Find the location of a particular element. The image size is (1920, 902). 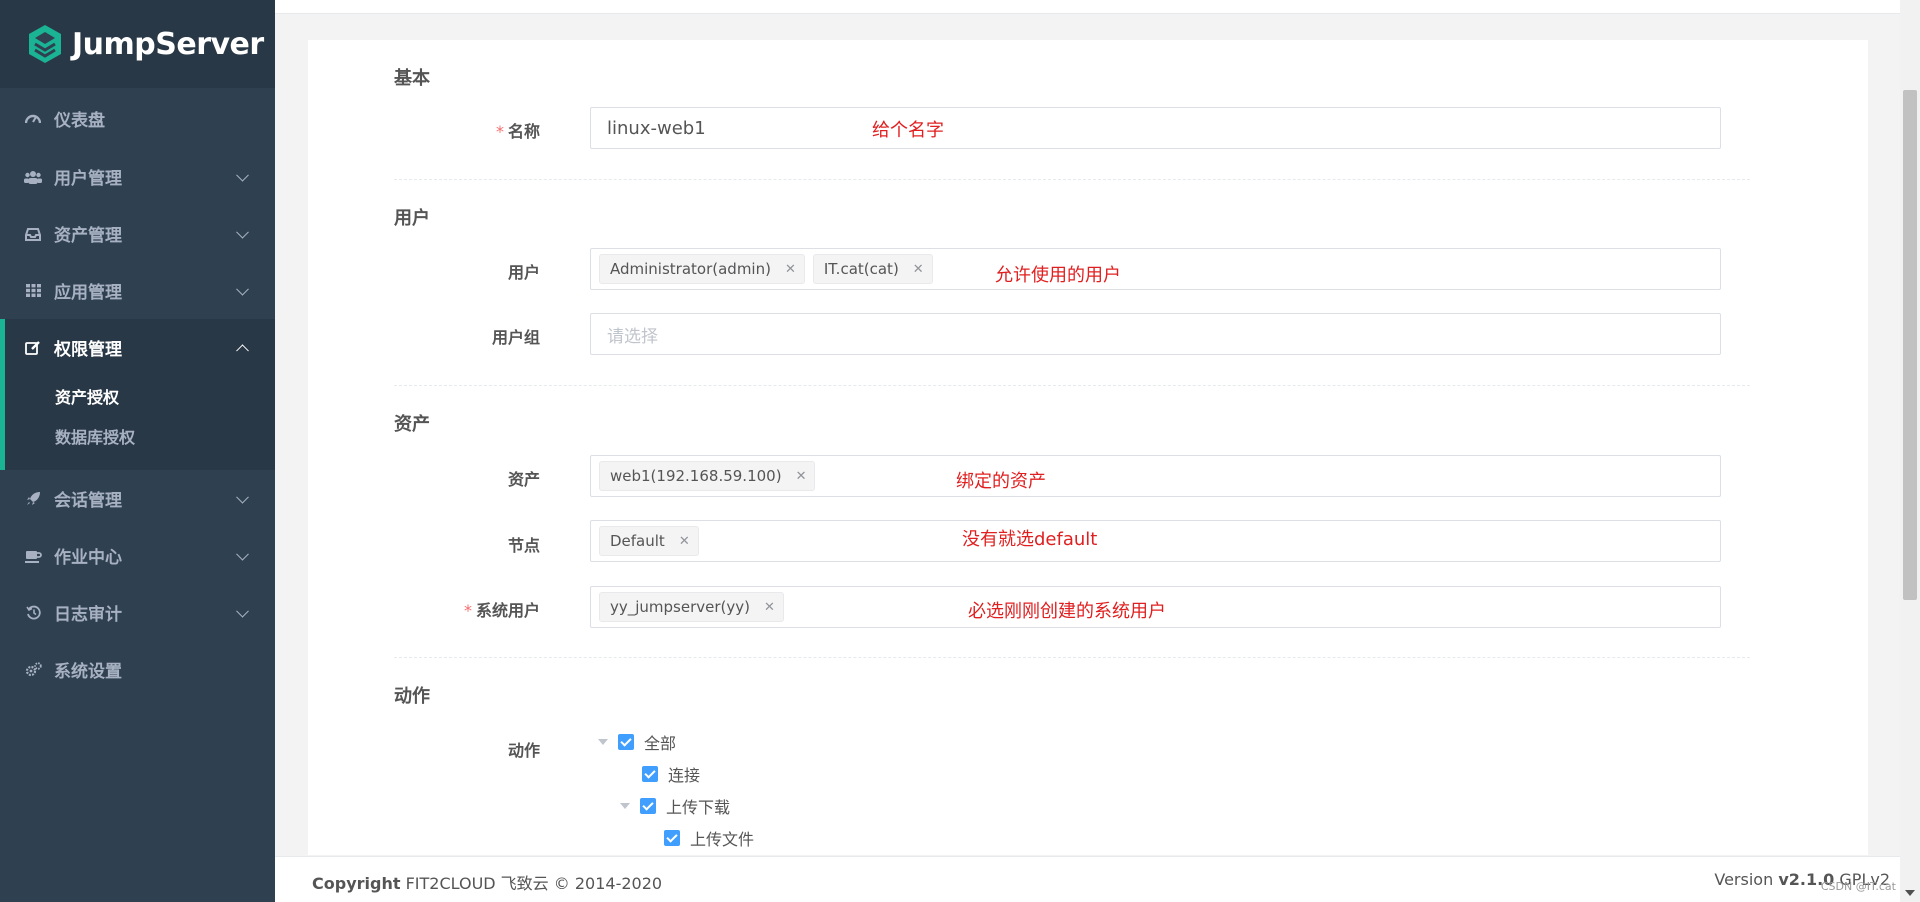

nodes-select: Default ✕ is located at coordinates (1155, 541).